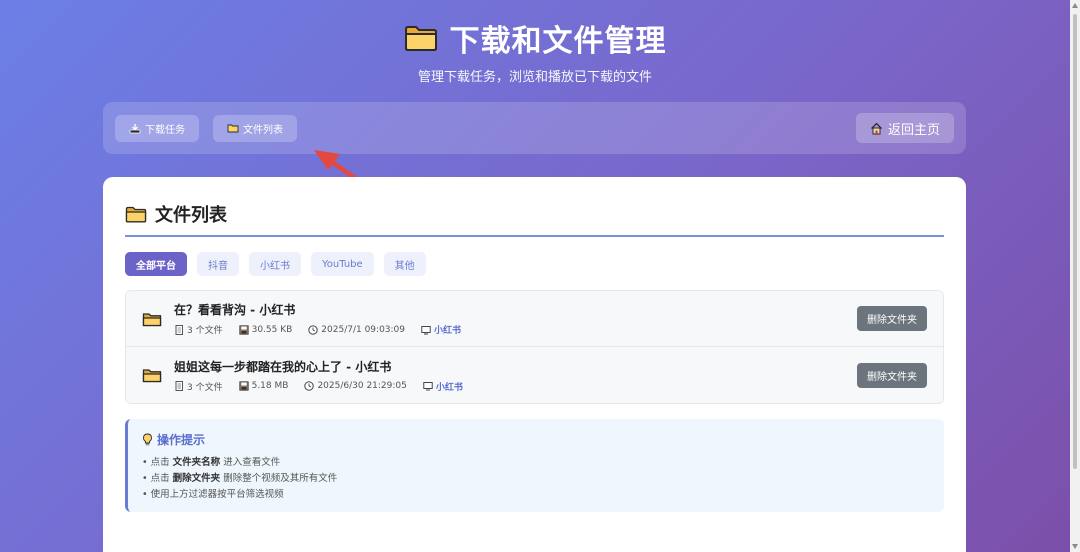  What do you see at coordinates (1075, 5) in the screenshot?
I see `scroll-up-arrow-icon` at bounding box center [1075, 5].